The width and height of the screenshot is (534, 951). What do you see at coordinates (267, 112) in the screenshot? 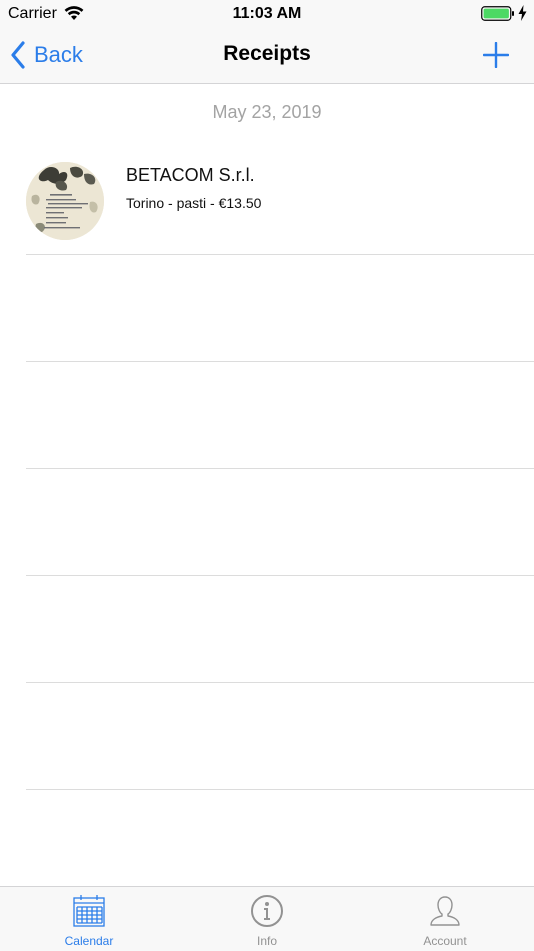
I see `section-date-header: May 23, 2019` at bounding box center [267, 112].